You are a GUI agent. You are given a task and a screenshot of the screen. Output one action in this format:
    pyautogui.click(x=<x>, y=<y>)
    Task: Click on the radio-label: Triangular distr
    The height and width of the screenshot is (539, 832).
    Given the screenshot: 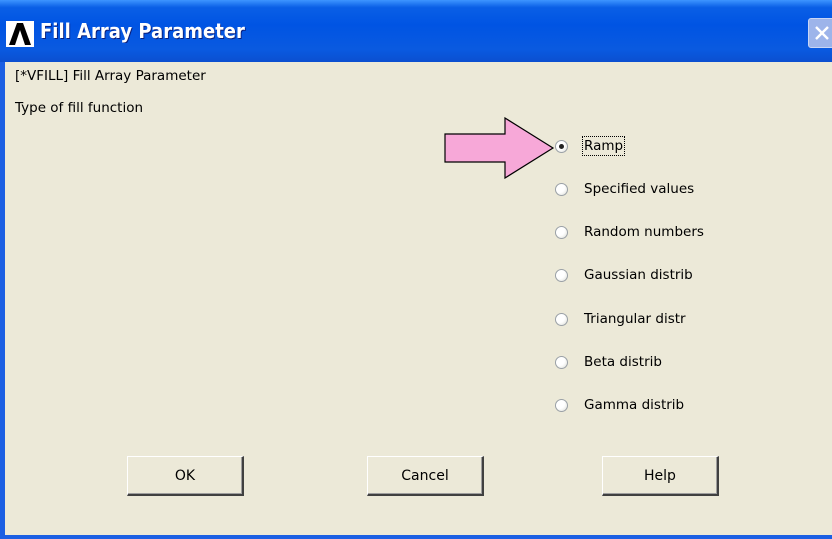 What is the action you would take?
    pyautogui.click(x=635, y=319)
    